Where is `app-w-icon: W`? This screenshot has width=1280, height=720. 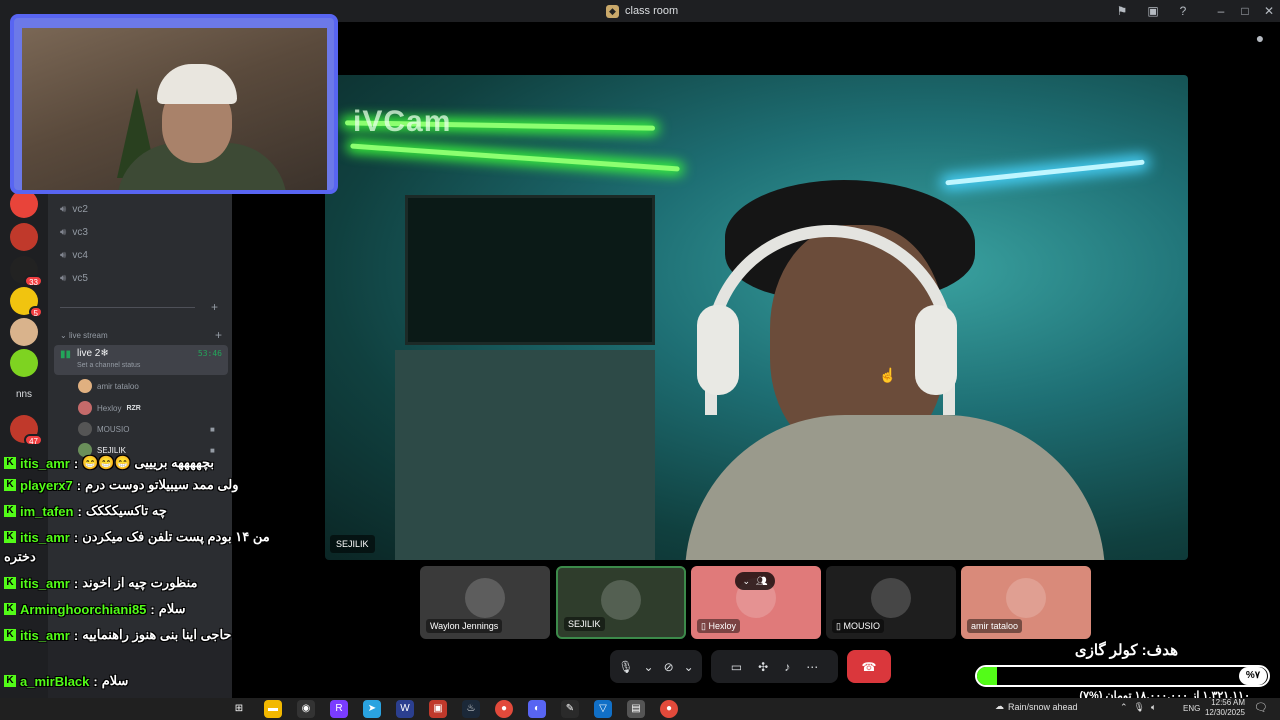
app-w-icon: W is located at coordinates (405, 709).